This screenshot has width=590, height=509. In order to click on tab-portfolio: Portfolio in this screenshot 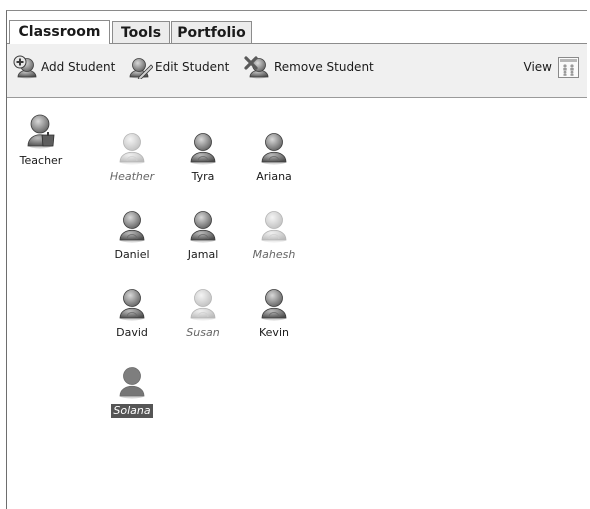, I will do `click(211, 32)`.